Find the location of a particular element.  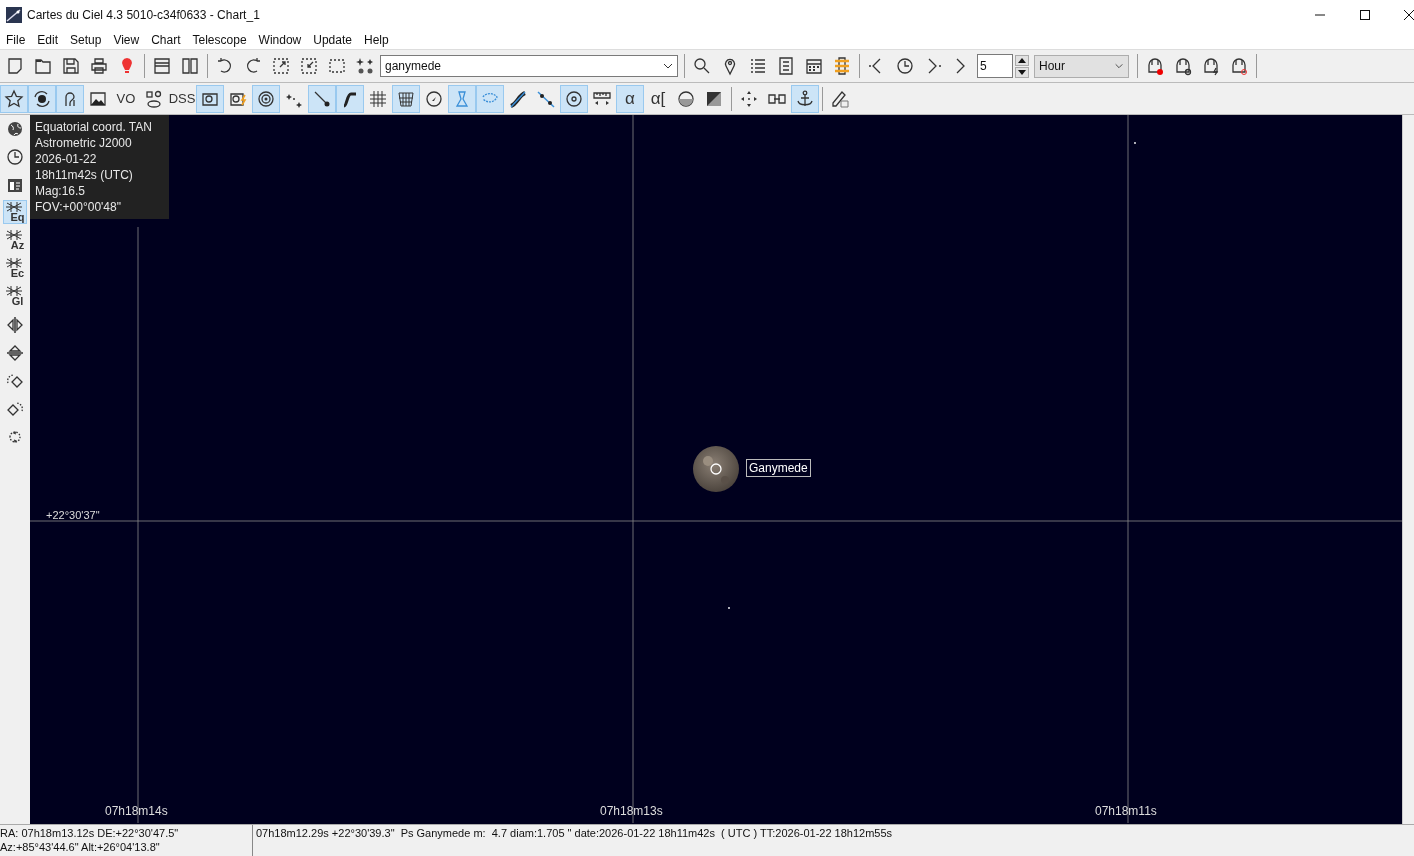

menu-item: View is located at coordinates (126, 39).